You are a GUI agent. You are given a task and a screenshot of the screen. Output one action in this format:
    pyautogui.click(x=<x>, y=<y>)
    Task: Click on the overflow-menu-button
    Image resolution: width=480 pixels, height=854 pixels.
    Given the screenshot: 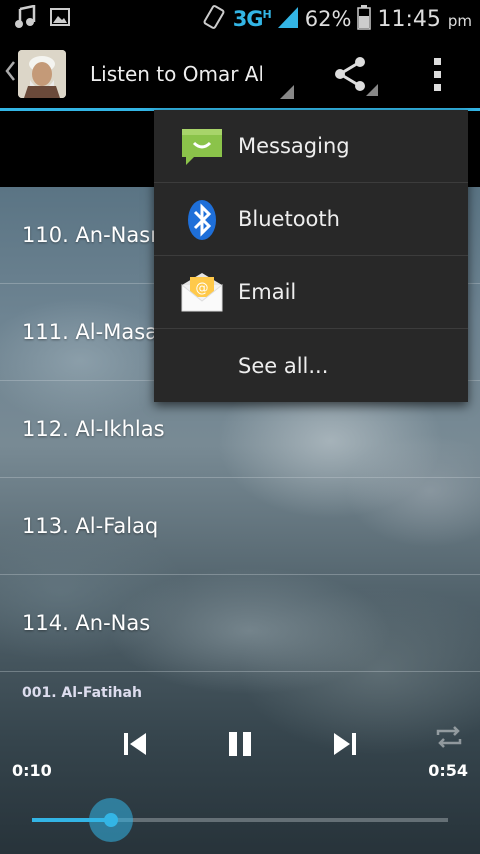 What is the action you would take?
    pyautogui.click(x=438, y=75)
    